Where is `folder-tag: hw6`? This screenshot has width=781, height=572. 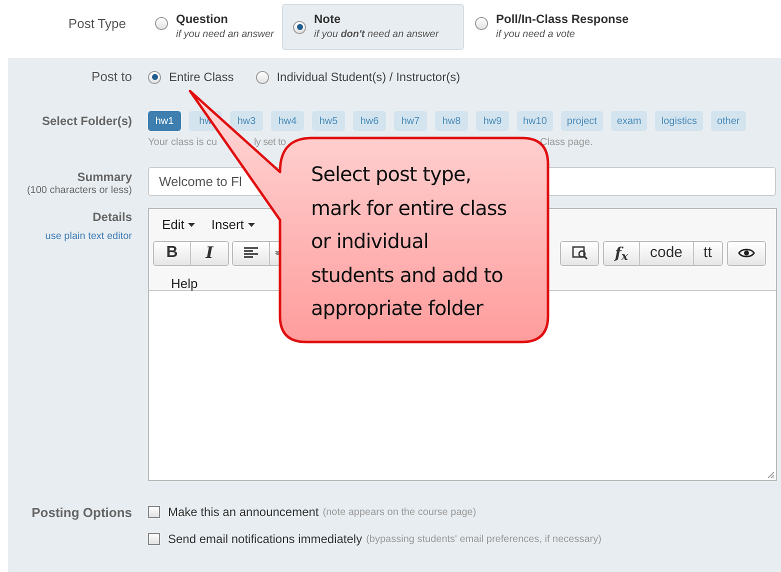
folder-tag: hw6 is located at coordinates (369, 121).